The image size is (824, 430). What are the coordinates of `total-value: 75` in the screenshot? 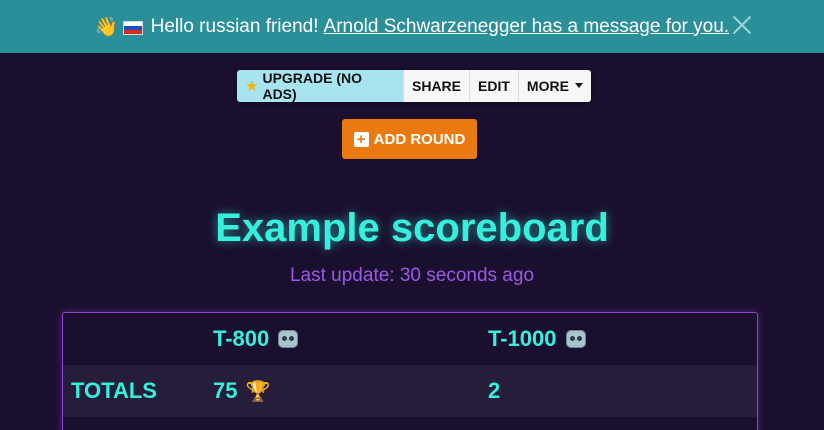 It's located at (225, 390).